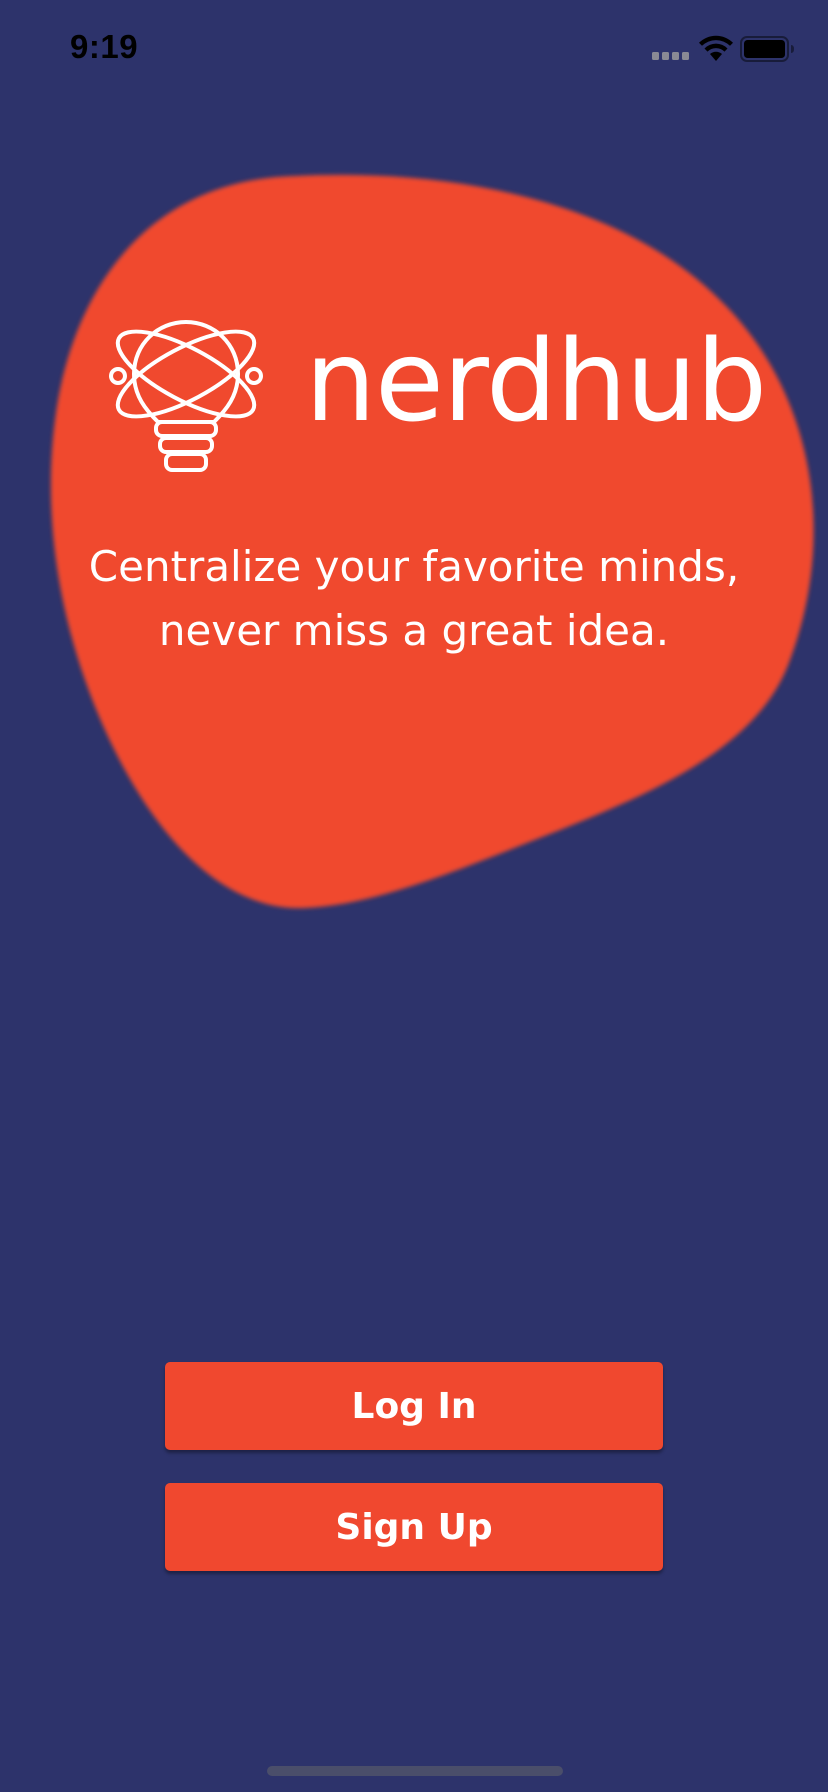  I want to click on login-button-label: Log In, so click(414, 1406).